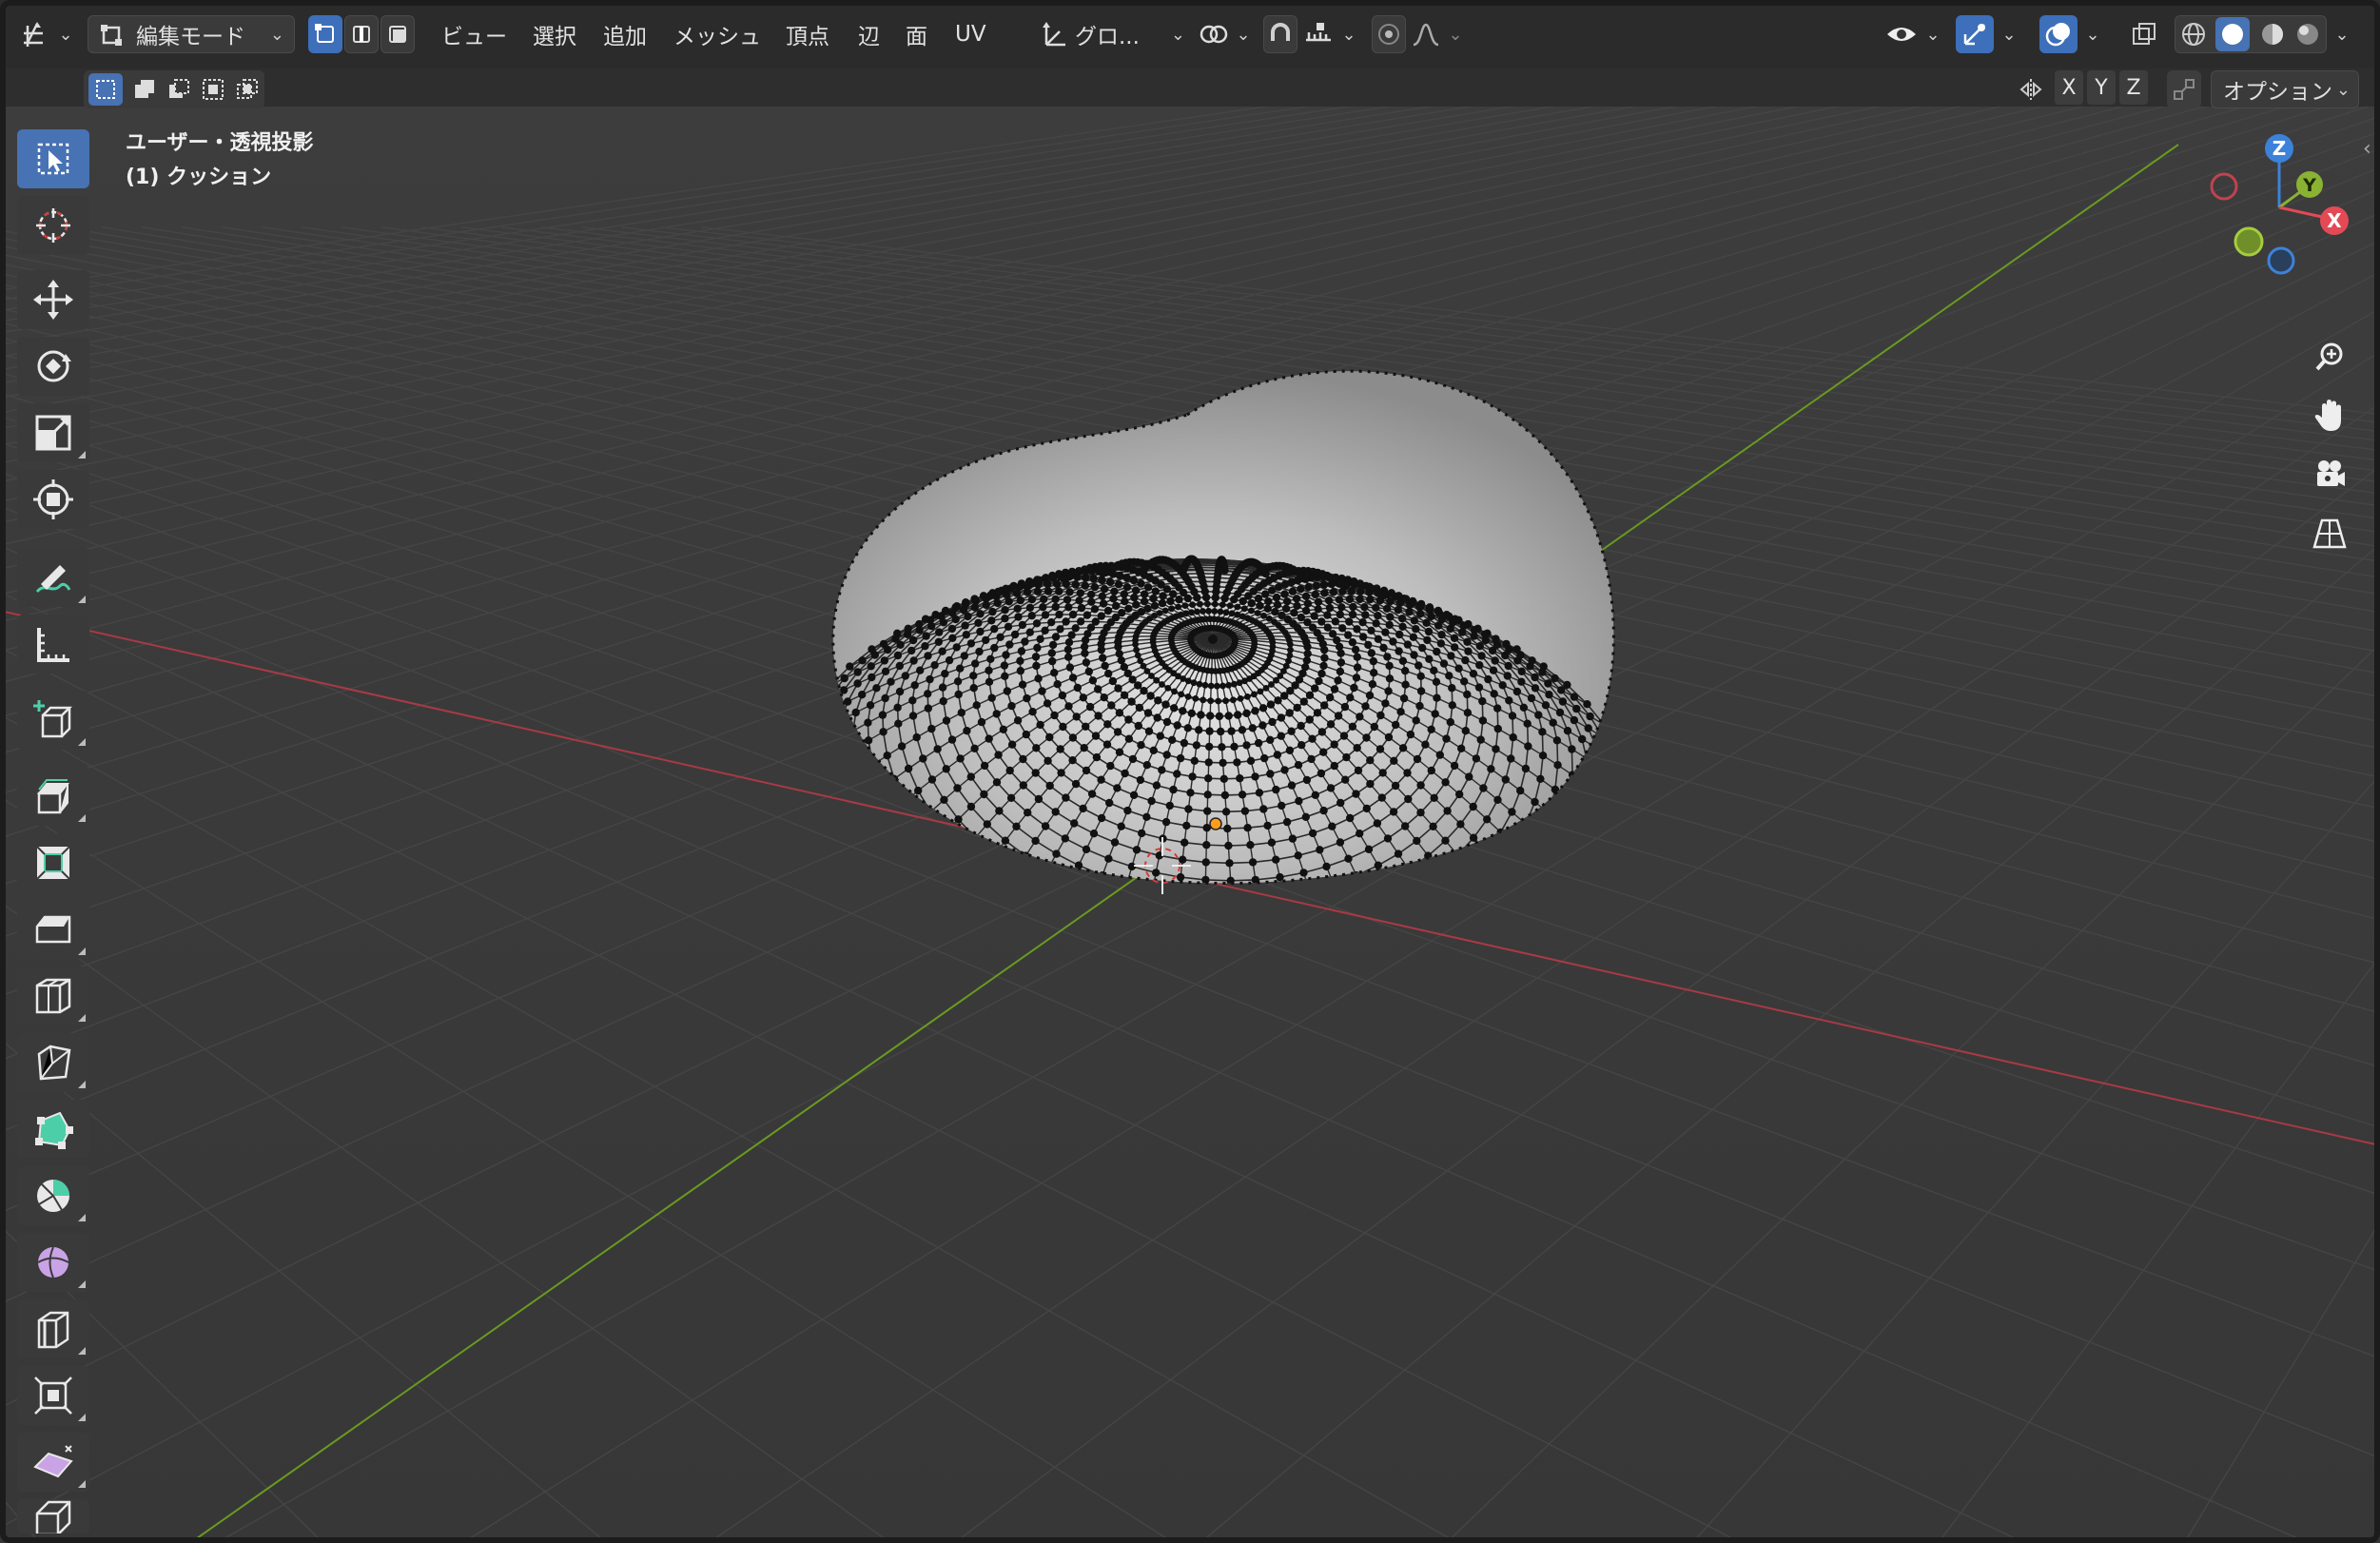  I want to click on navigation-gizmo: Z Y X, so click(2281, 203).